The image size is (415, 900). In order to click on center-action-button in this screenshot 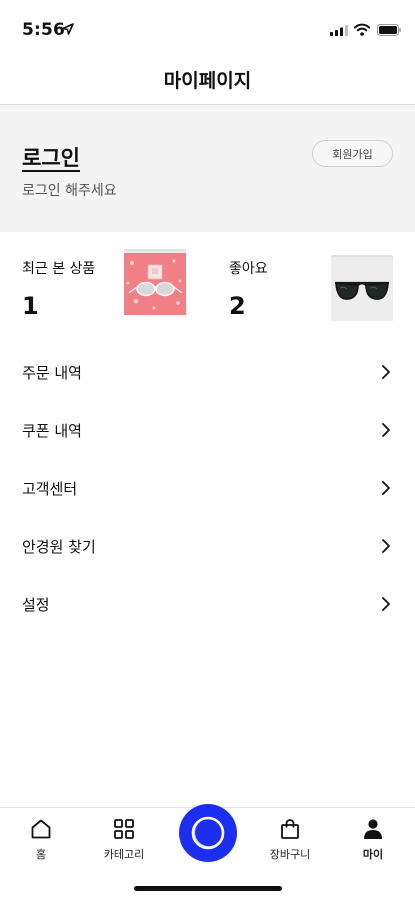, I will do `click(208, 833)`.